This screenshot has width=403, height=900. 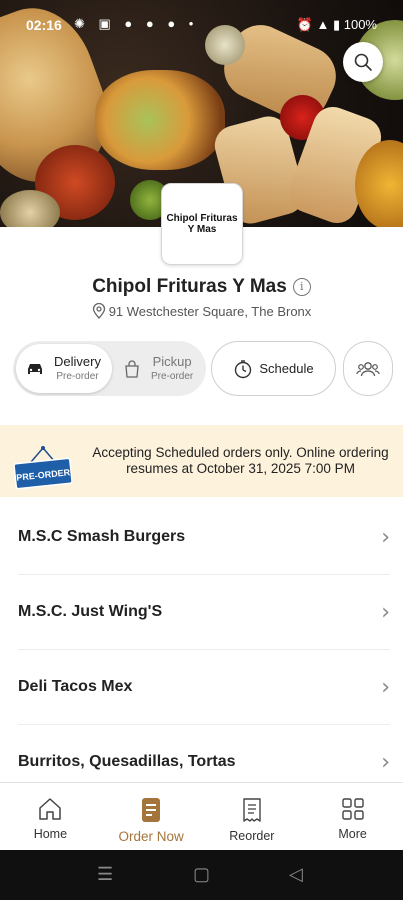 I want to click on group-order-button, so click(x=368, y=368).